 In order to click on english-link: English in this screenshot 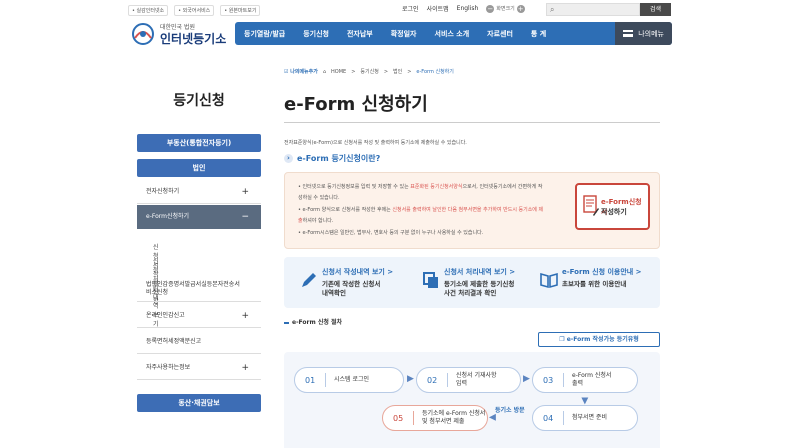, I will do `click(468, 8)`.